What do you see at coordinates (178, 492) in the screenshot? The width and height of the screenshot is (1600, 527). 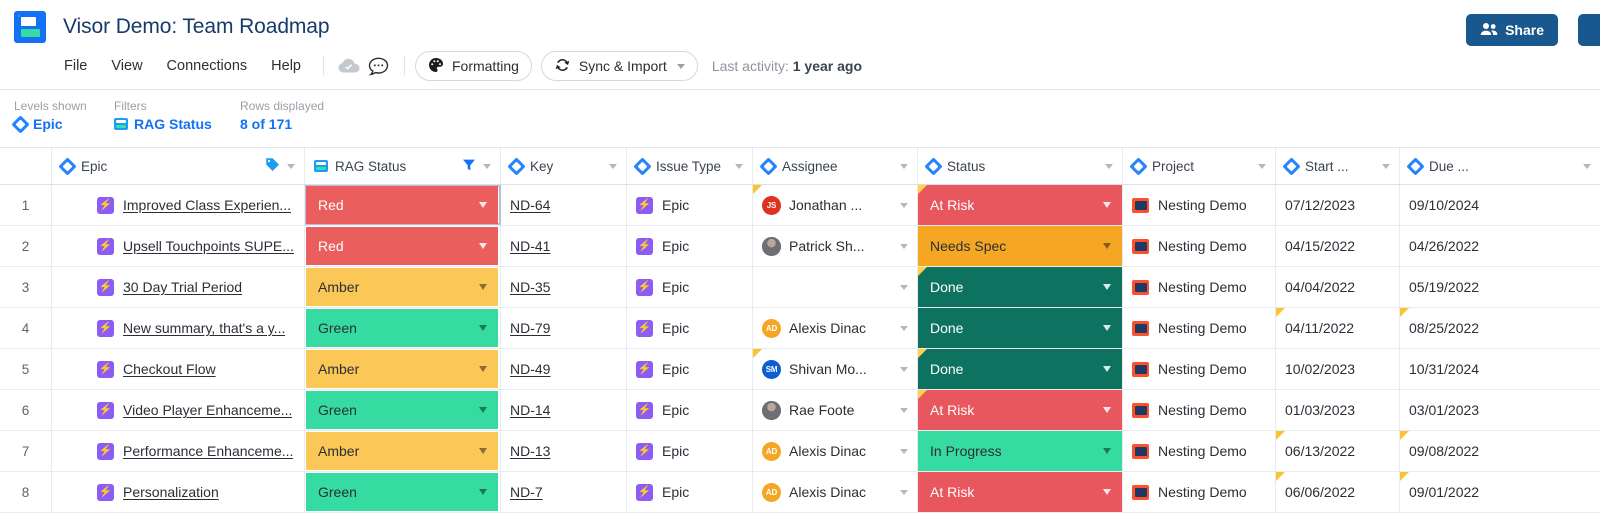 I see `cell-epic: ⚡ Personalization` at bounding box center [178, 492].